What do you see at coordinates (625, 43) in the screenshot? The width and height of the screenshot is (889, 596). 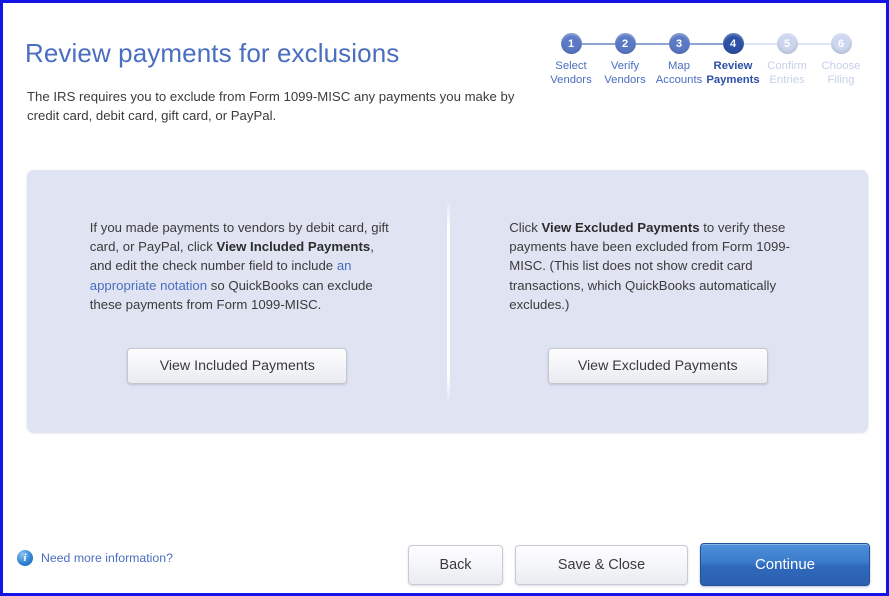 I see `step-2-number: 2` at bounding box center [625, 43].